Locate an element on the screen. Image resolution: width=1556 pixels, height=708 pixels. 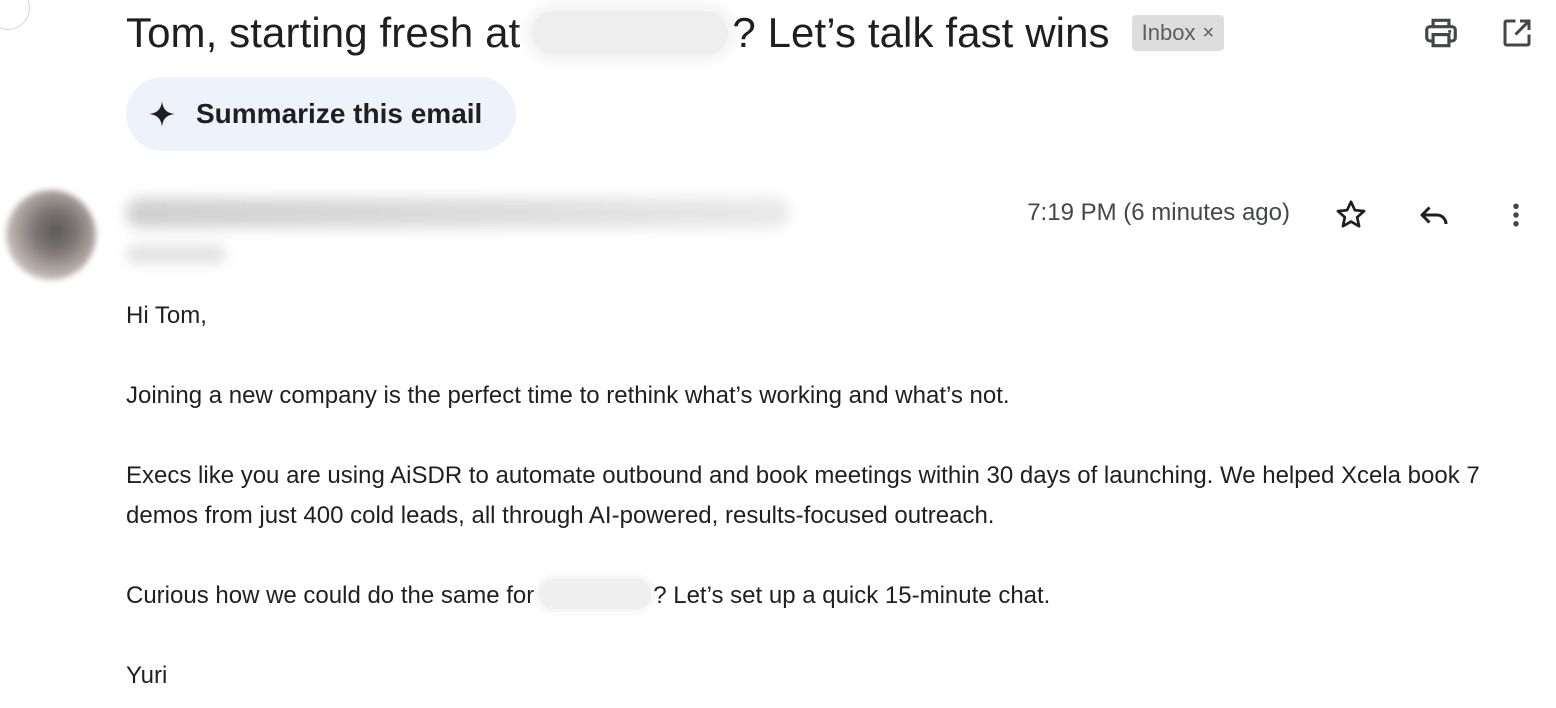
more-options-button is located at coordinates (1516, 215).